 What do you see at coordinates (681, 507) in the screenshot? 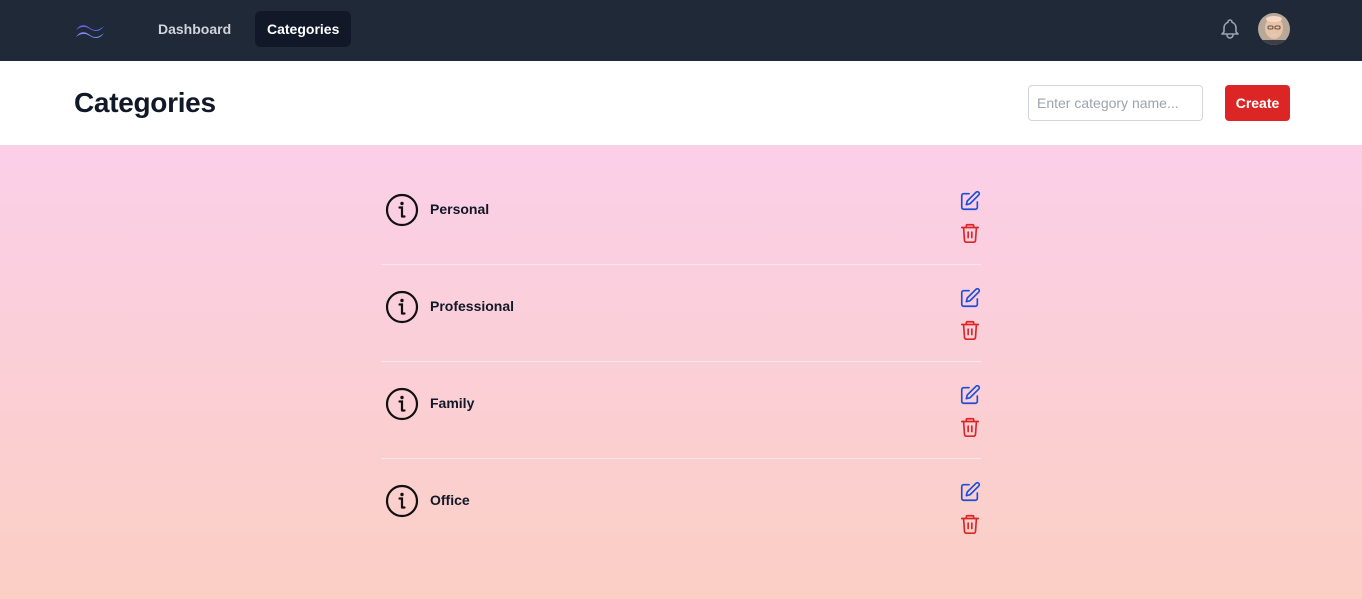
I see `list-item: Office` at bounding box center [681, 507].